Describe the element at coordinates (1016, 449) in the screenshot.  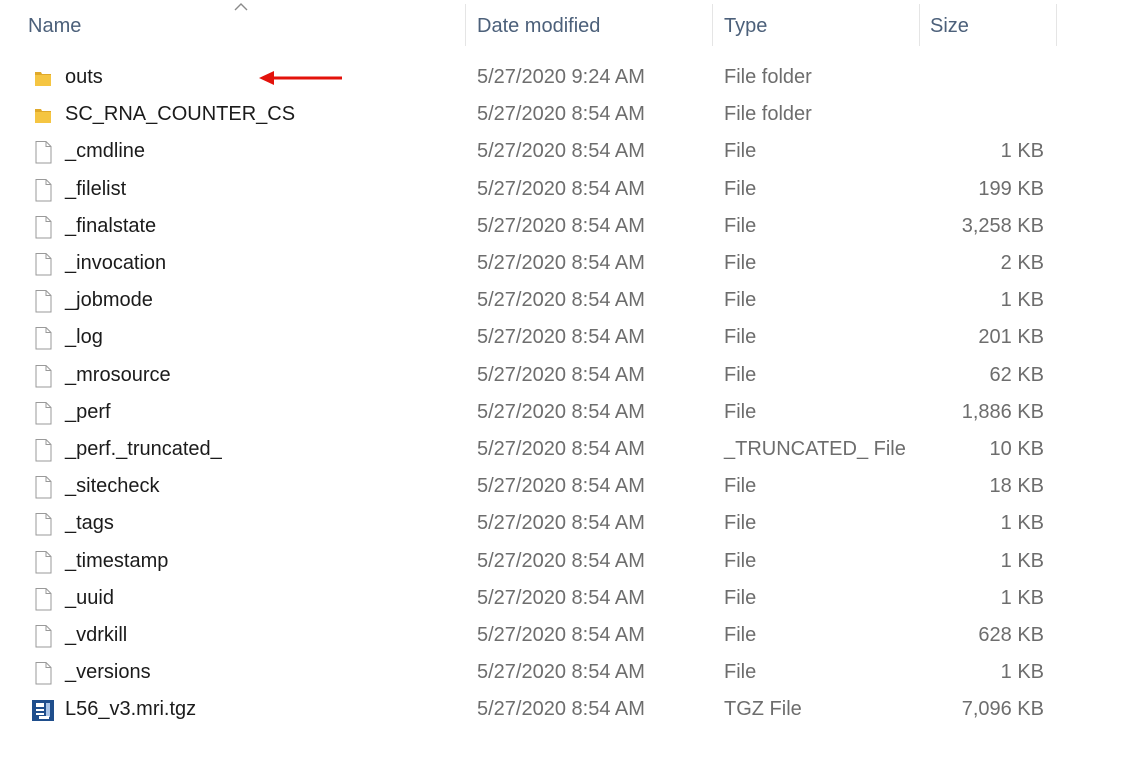
I see `item-size: 10 KB` at that location.